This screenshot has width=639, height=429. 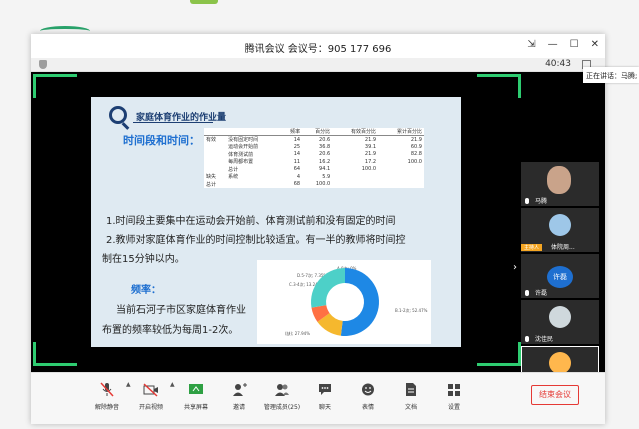 I want to click on participant-tile: 沈佳民, so click(x=560, y=322).